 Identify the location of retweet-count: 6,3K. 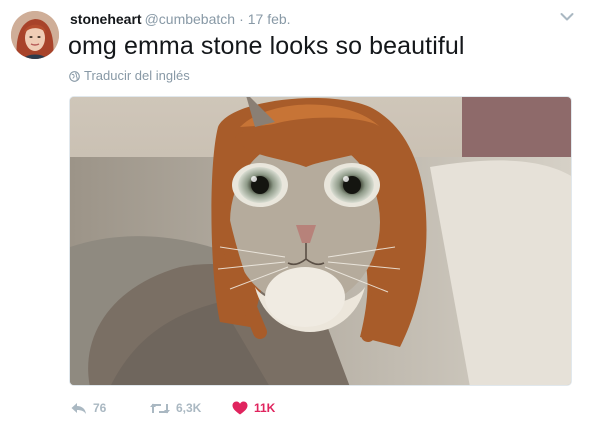
(189, 408).